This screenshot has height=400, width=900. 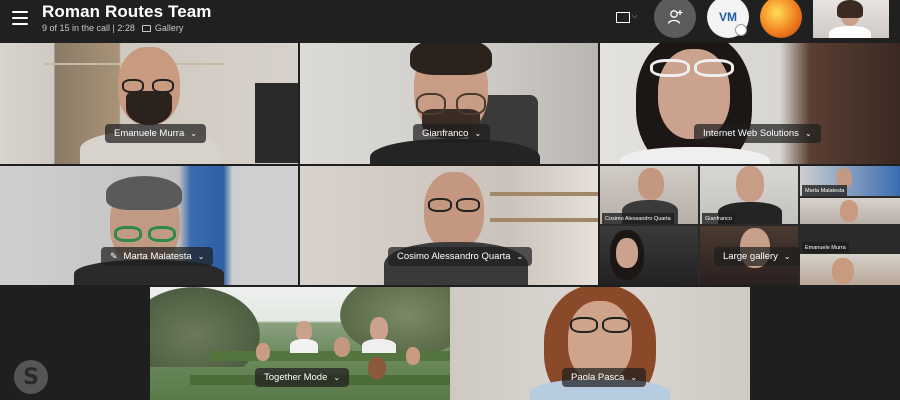 I want to click on video-tile-gianfranco: Gianfranco ⌄, so click(x=449, y=103).